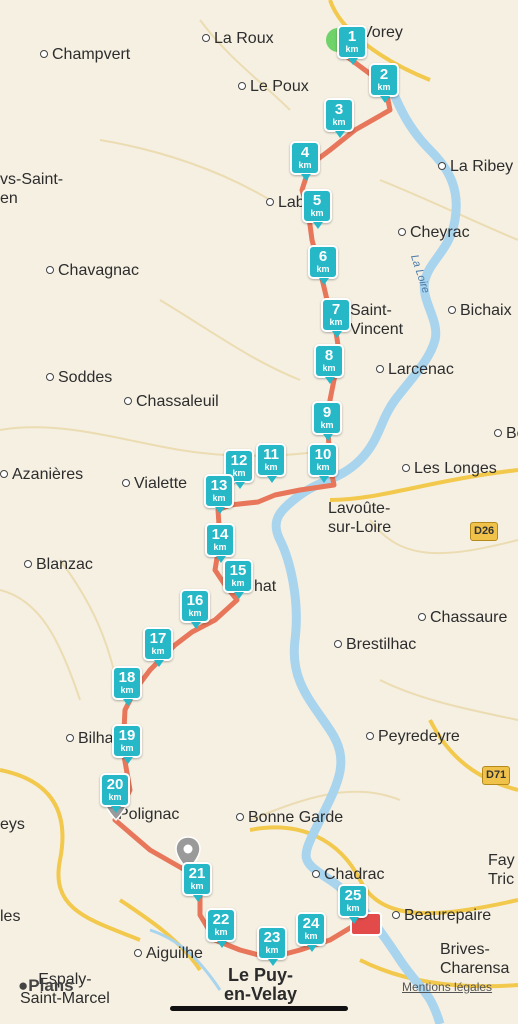  Describe the element at coordinates (271, 454) in the screenshot. I see `km-number: 11` at that location.